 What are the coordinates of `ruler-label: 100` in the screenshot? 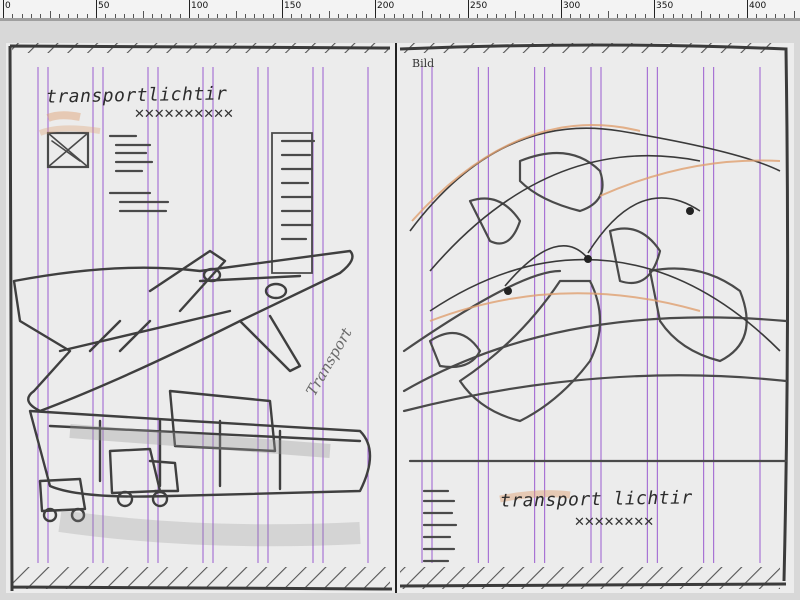 It's located at (200, 6).